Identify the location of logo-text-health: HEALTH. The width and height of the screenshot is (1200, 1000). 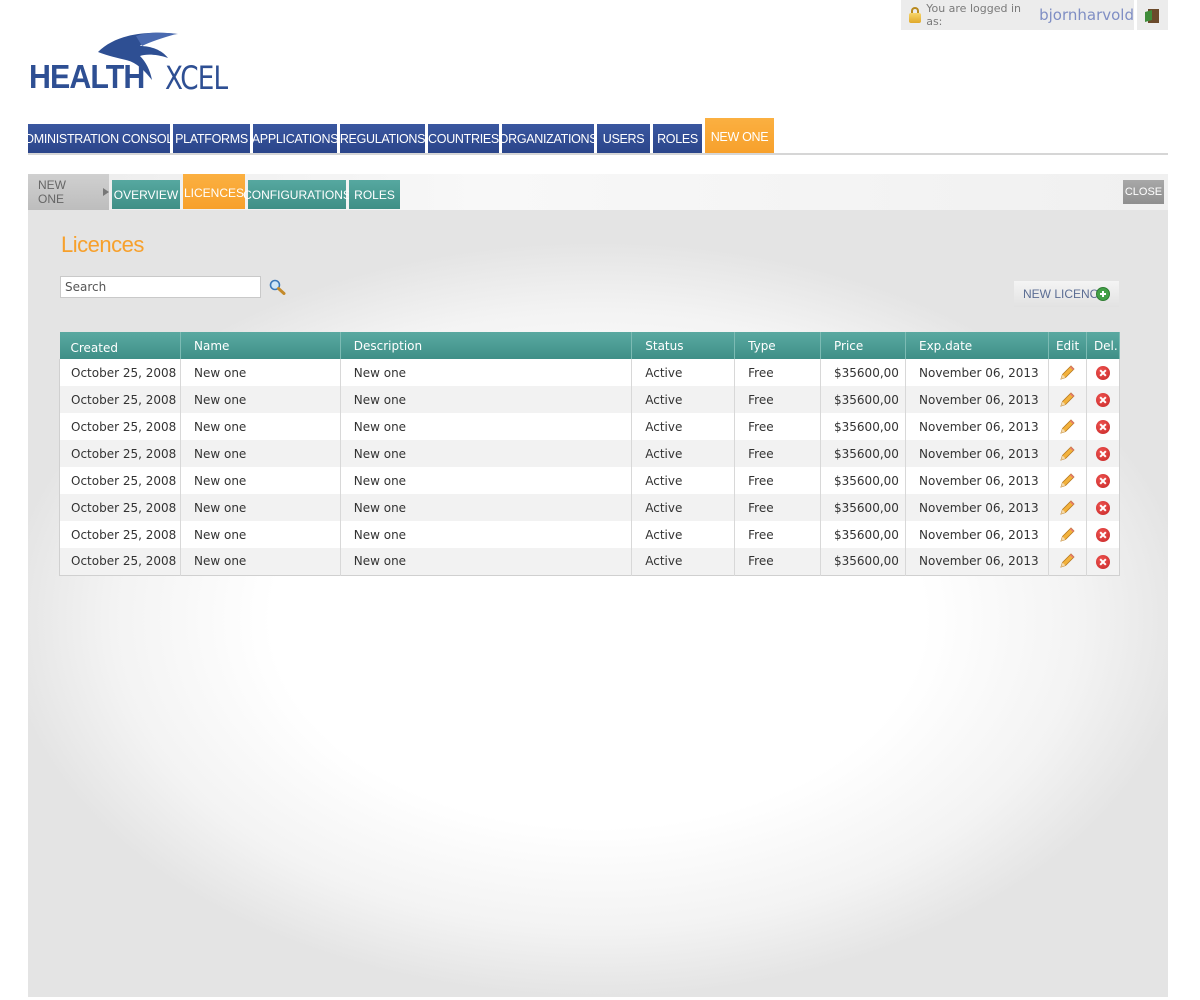
(87, 76).